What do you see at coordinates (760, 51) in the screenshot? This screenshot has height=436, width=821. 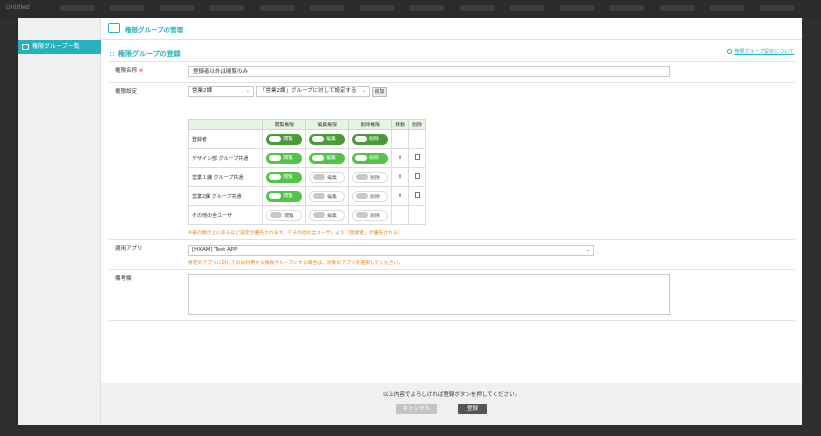 I see `help-link: 権限グループ設定について` at bounding box center [760, 51].